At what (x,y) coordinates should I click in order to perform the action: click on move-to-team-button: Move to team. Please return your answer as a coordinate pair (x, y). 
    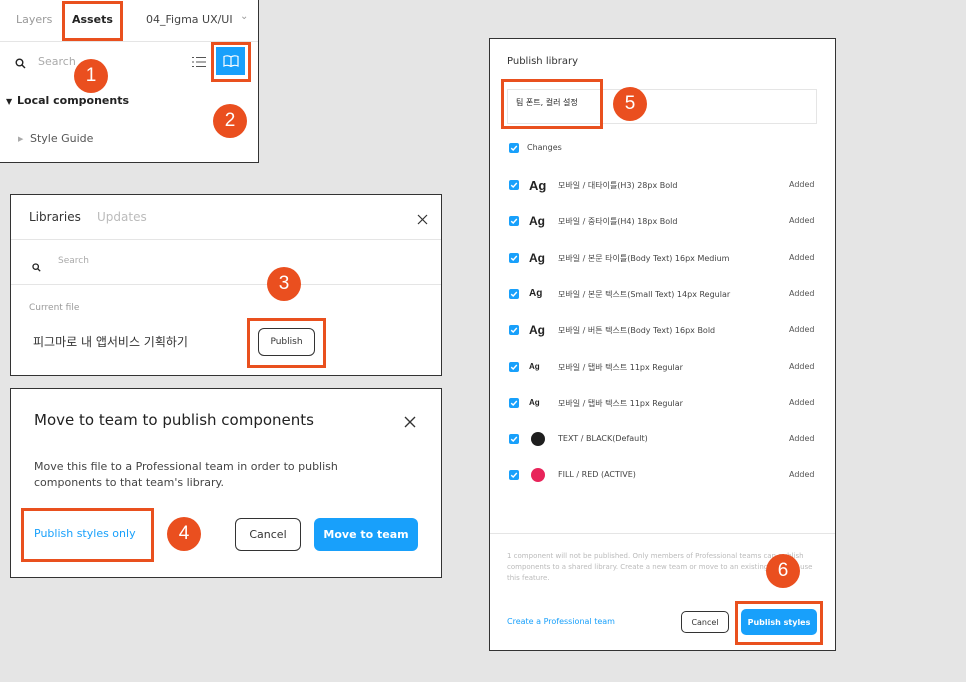
    Looking at the image, I should click on (366, 534).